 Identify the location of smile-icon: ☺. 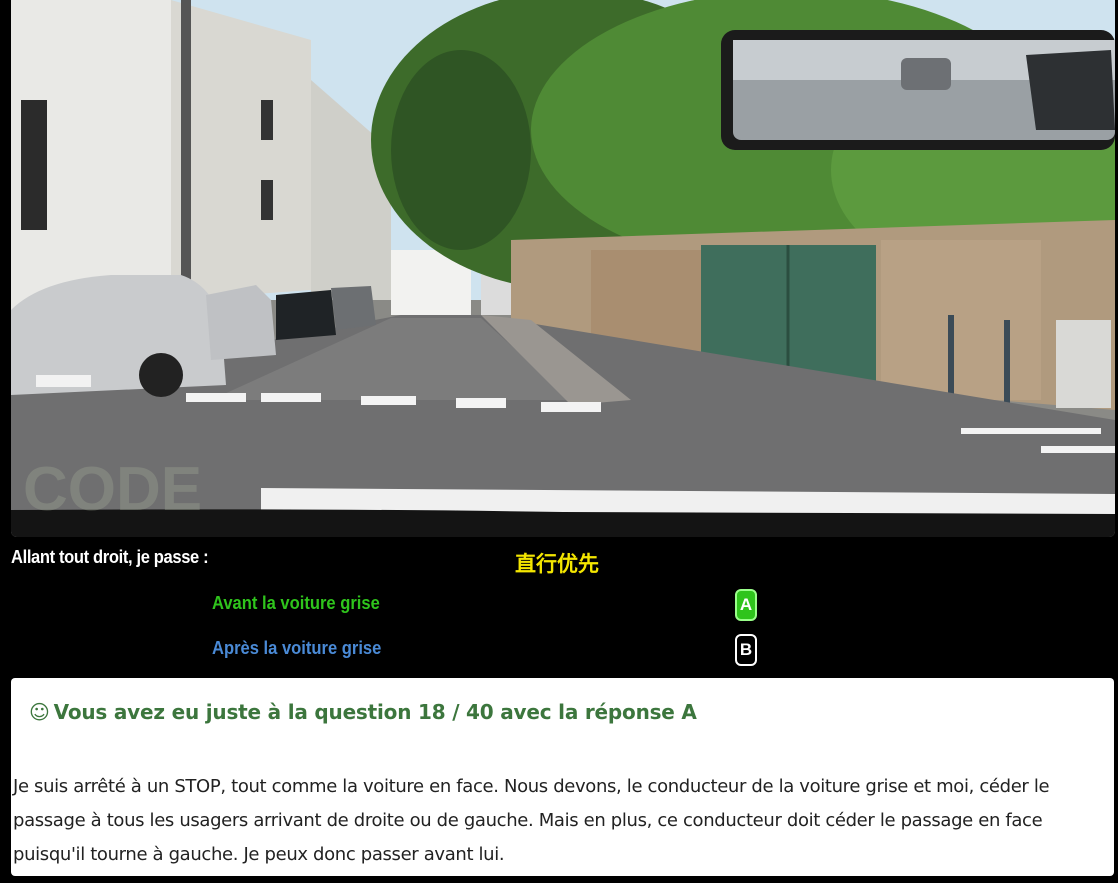
(39, 712).